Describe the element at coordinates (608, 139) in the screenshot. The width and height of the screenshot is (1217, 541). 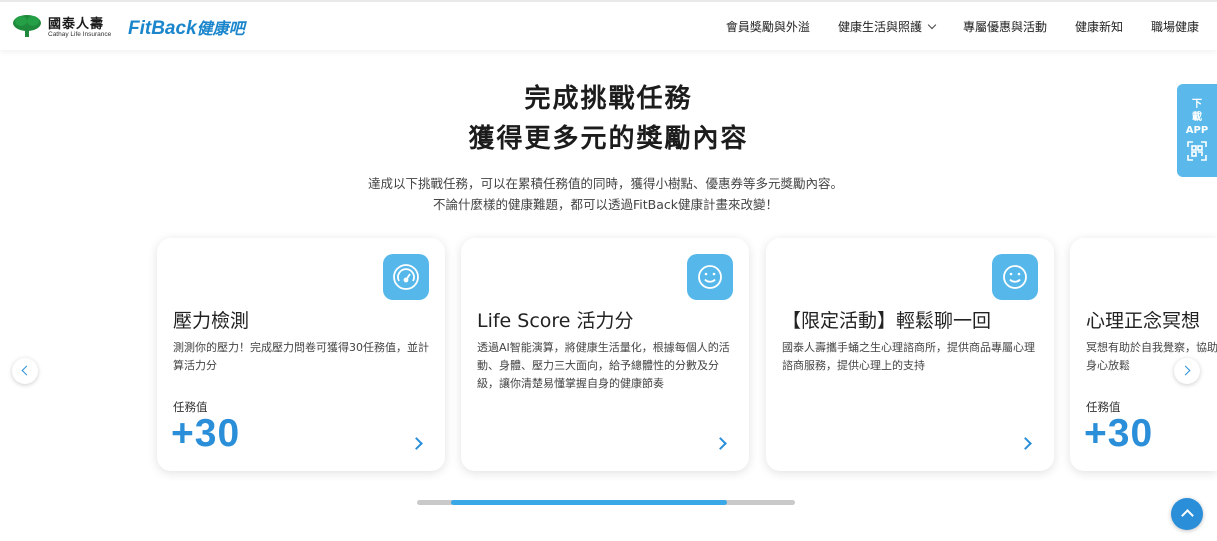
I see `hero-title-line2: 獲得更多元的獎勵內容` at that location.